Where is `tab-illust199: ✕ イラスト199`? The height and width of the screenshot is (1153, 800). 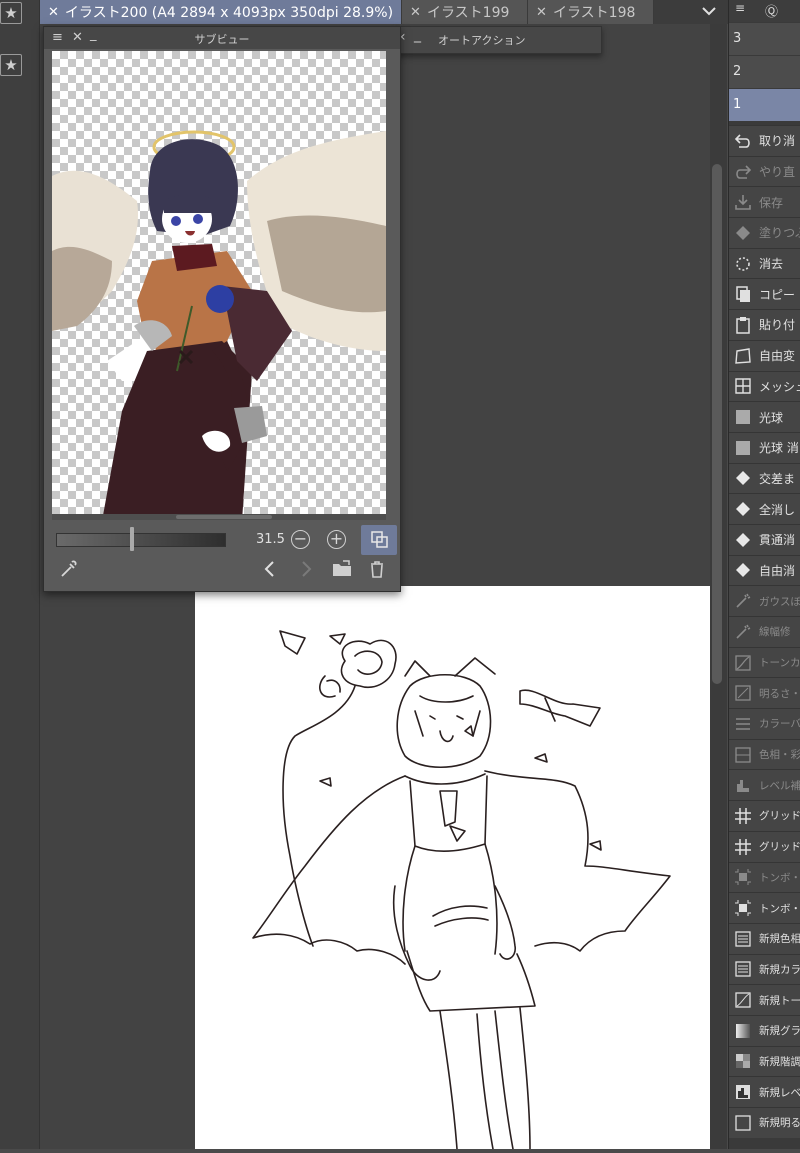 tab-illust199: ✕ イラスト199 is located at coordinates (465, 12).